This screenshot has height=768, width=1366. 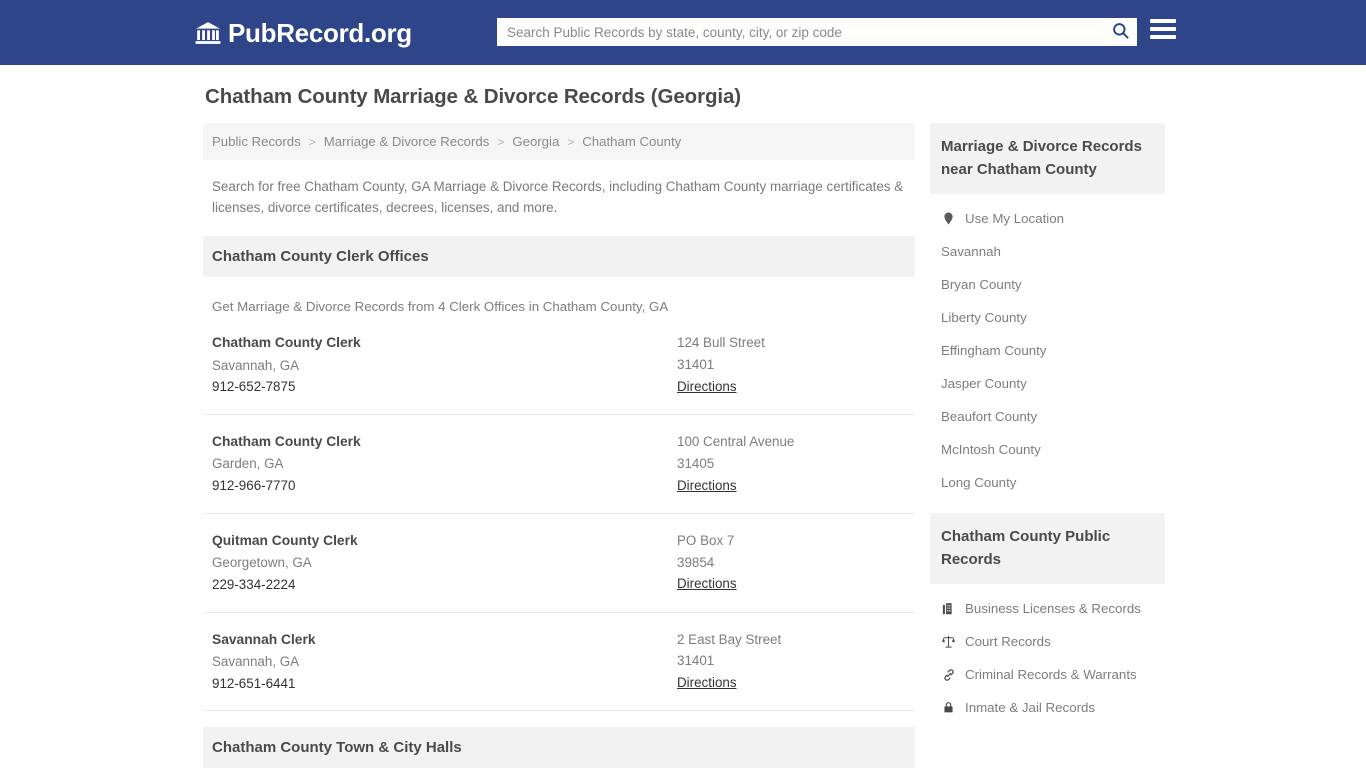 What do you see at coordinates (444, 585) in the screenshot?
I see `listing-phone: 229-334-2224` at bounding box center [444, 585].